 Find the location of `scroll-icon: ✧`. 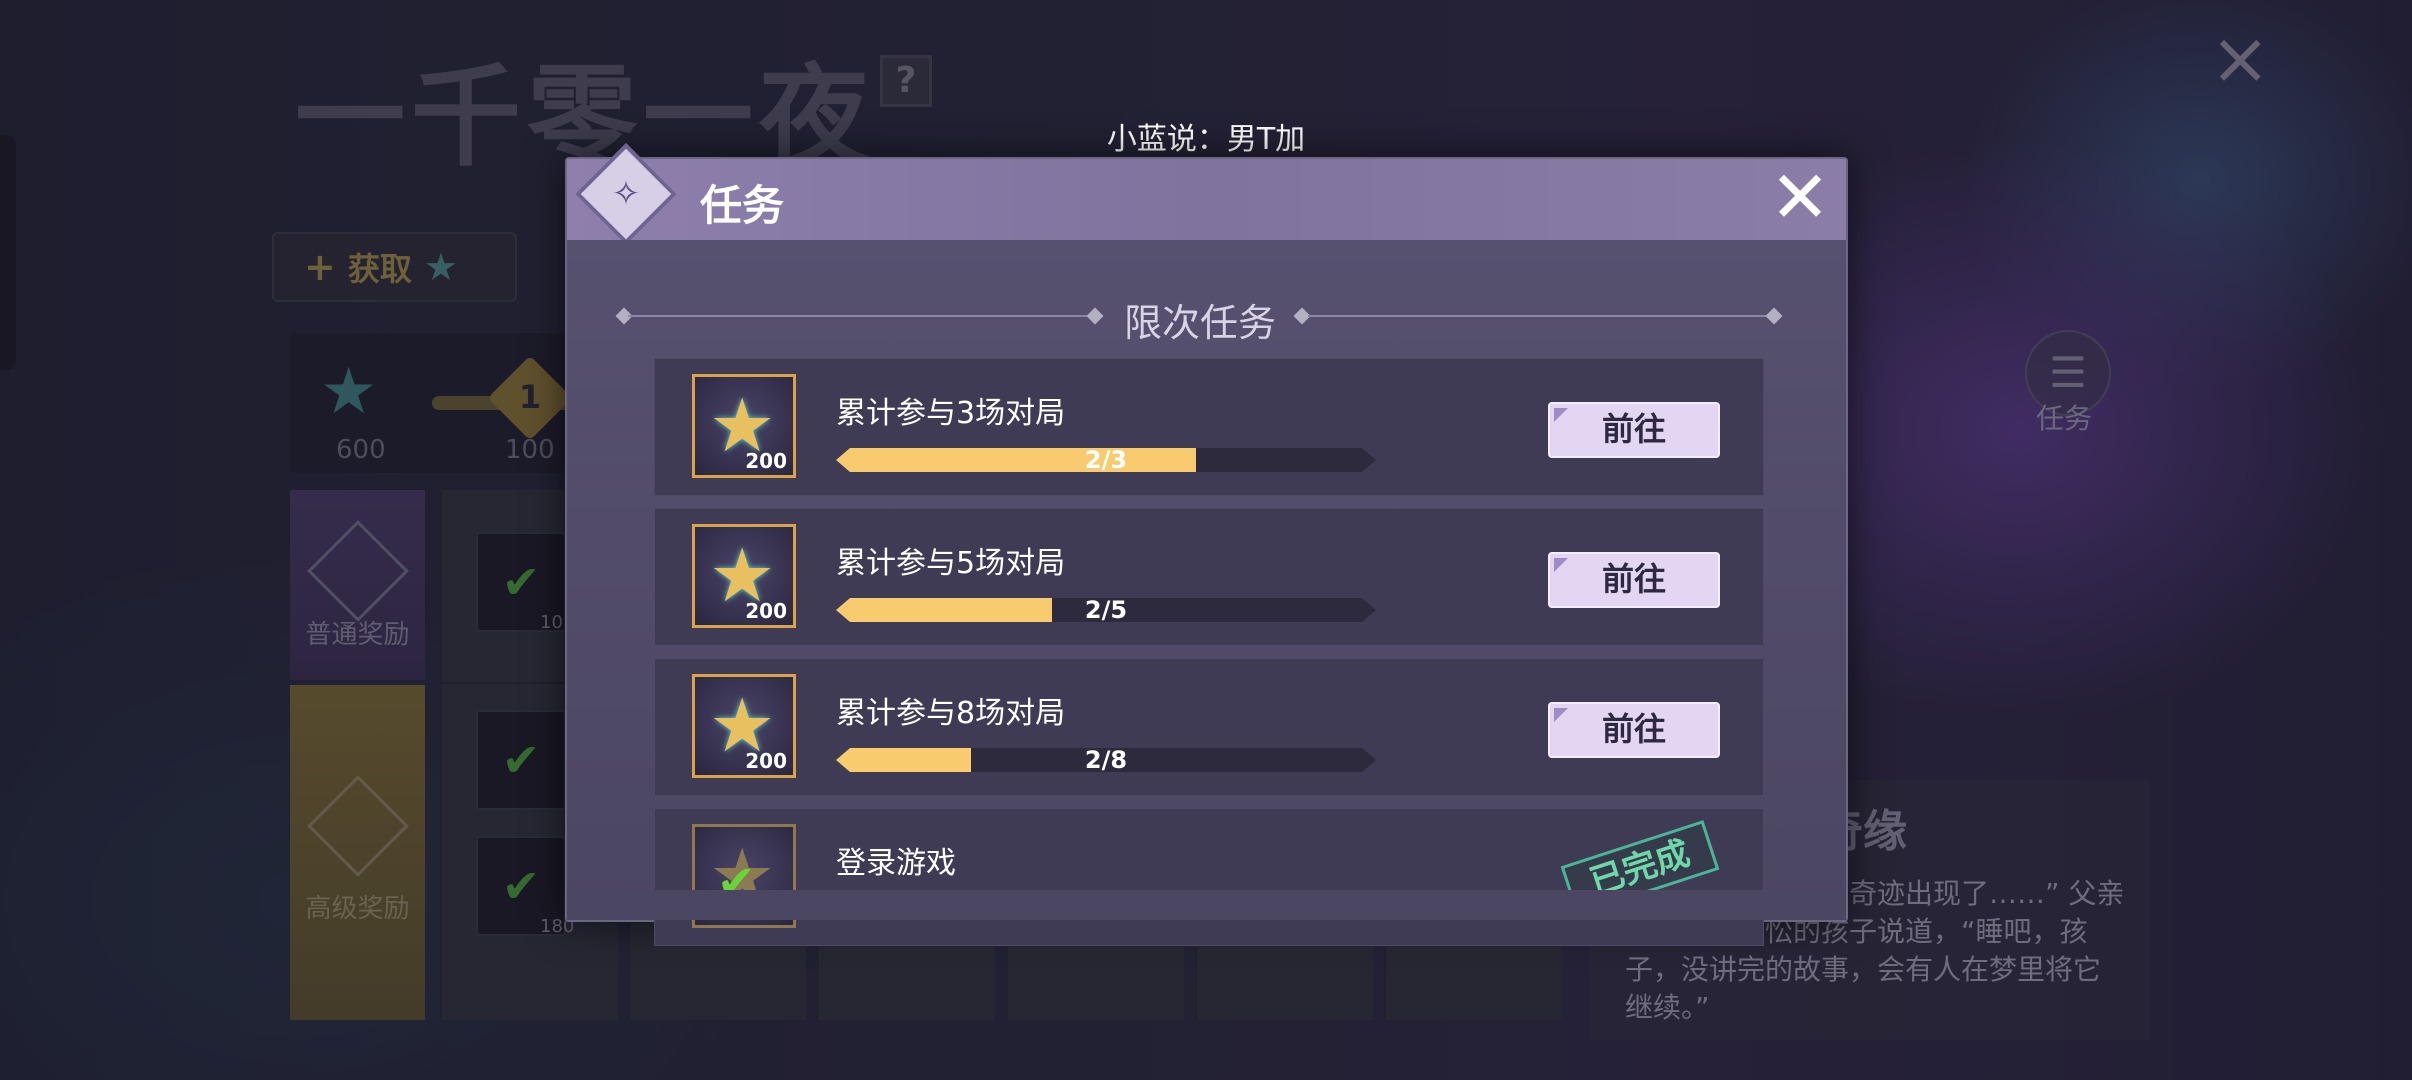

scroll-icon: ✧ is located at coordinates (626, 194).